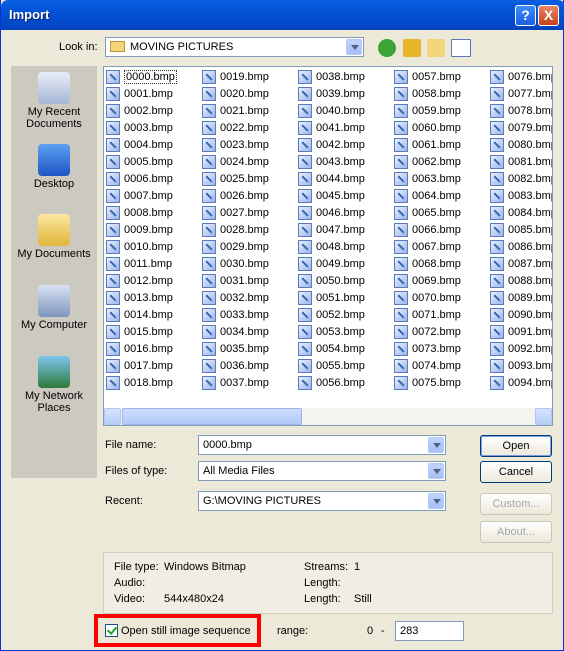  What do you see at coordinates (436, 48) in the screenshot?
I see `new-folder-icon` at bounding box center [436, 48].